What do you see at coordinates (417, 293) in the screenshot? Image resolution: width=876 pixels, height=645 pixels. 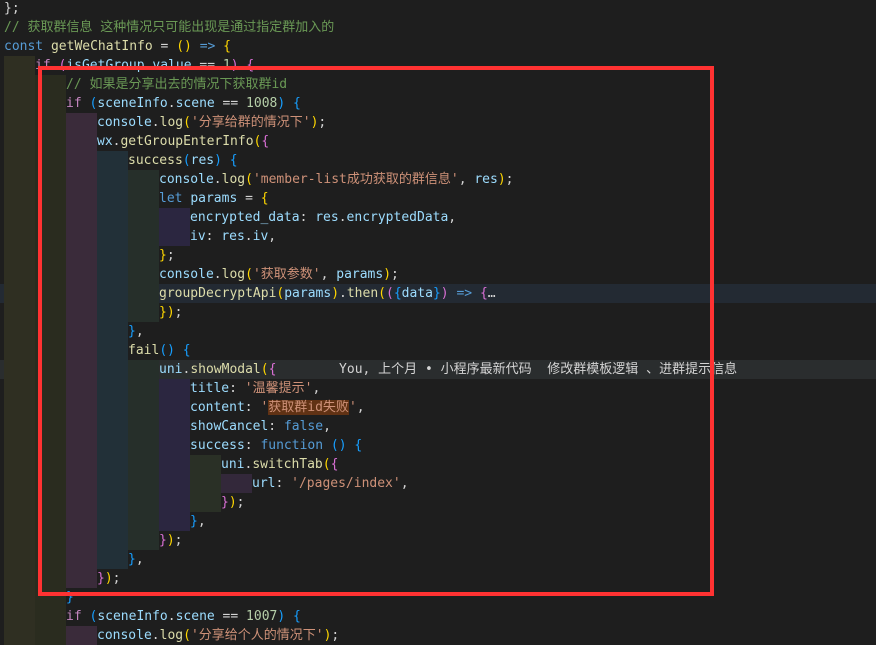 I see `code-token: data` at bounding box center [417, 293].